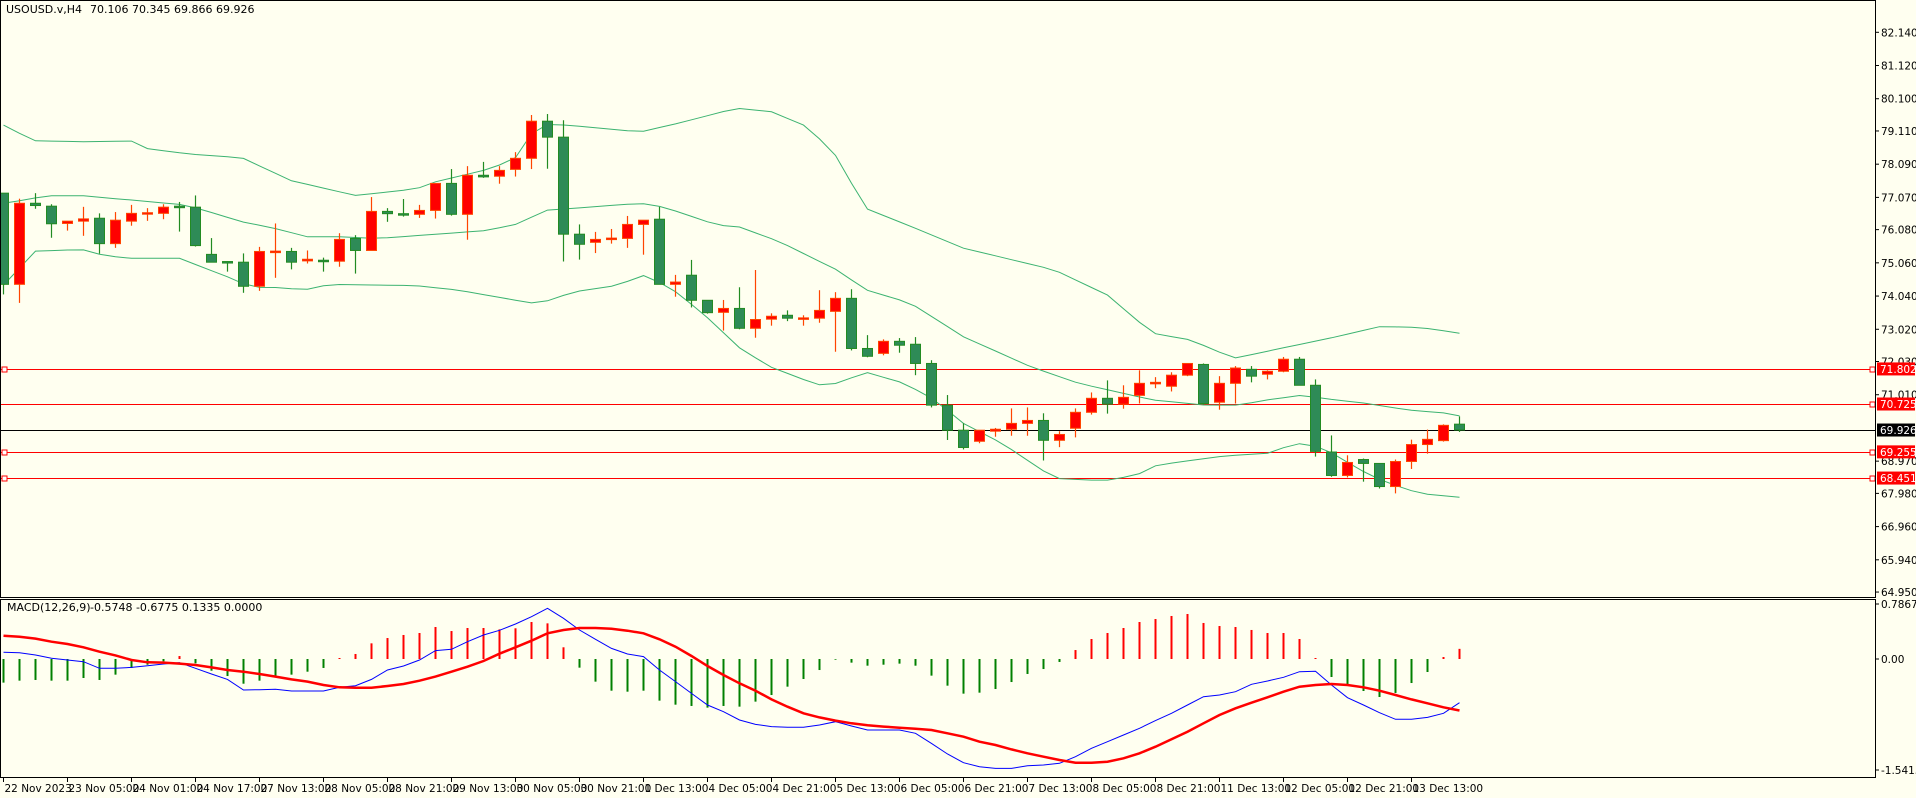 Image resolution: width=1916 pixels, height=798 pixels. I want to click on time-tick-label: 4 Dec 05:00, so click(741, 789).